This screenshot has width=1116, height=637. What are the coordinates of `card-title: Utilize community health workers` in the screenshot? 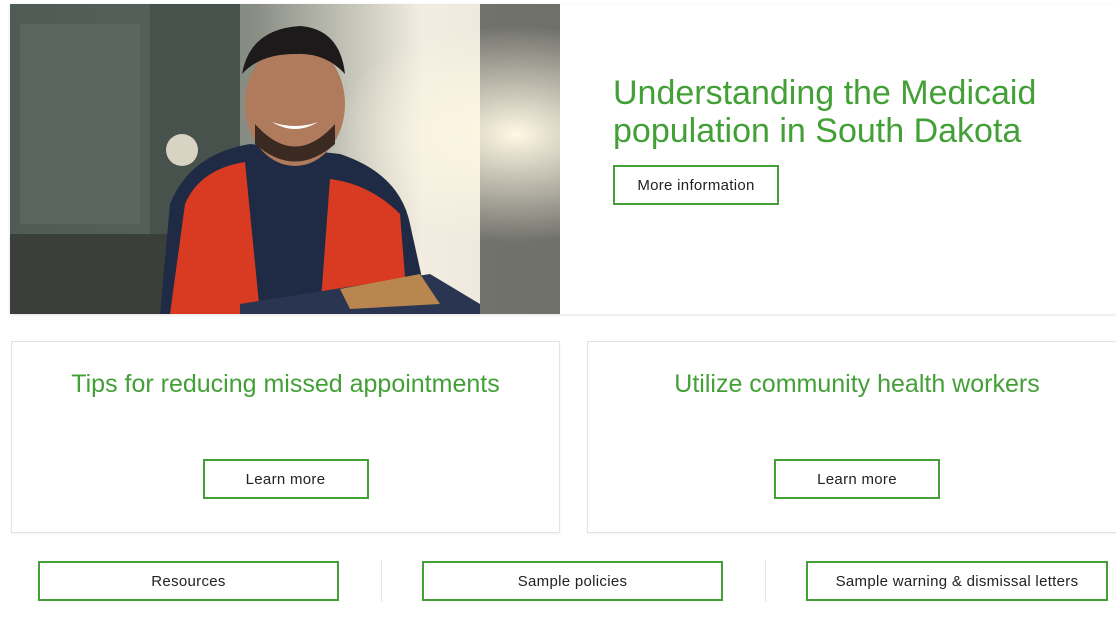 It's located at (857, 384).